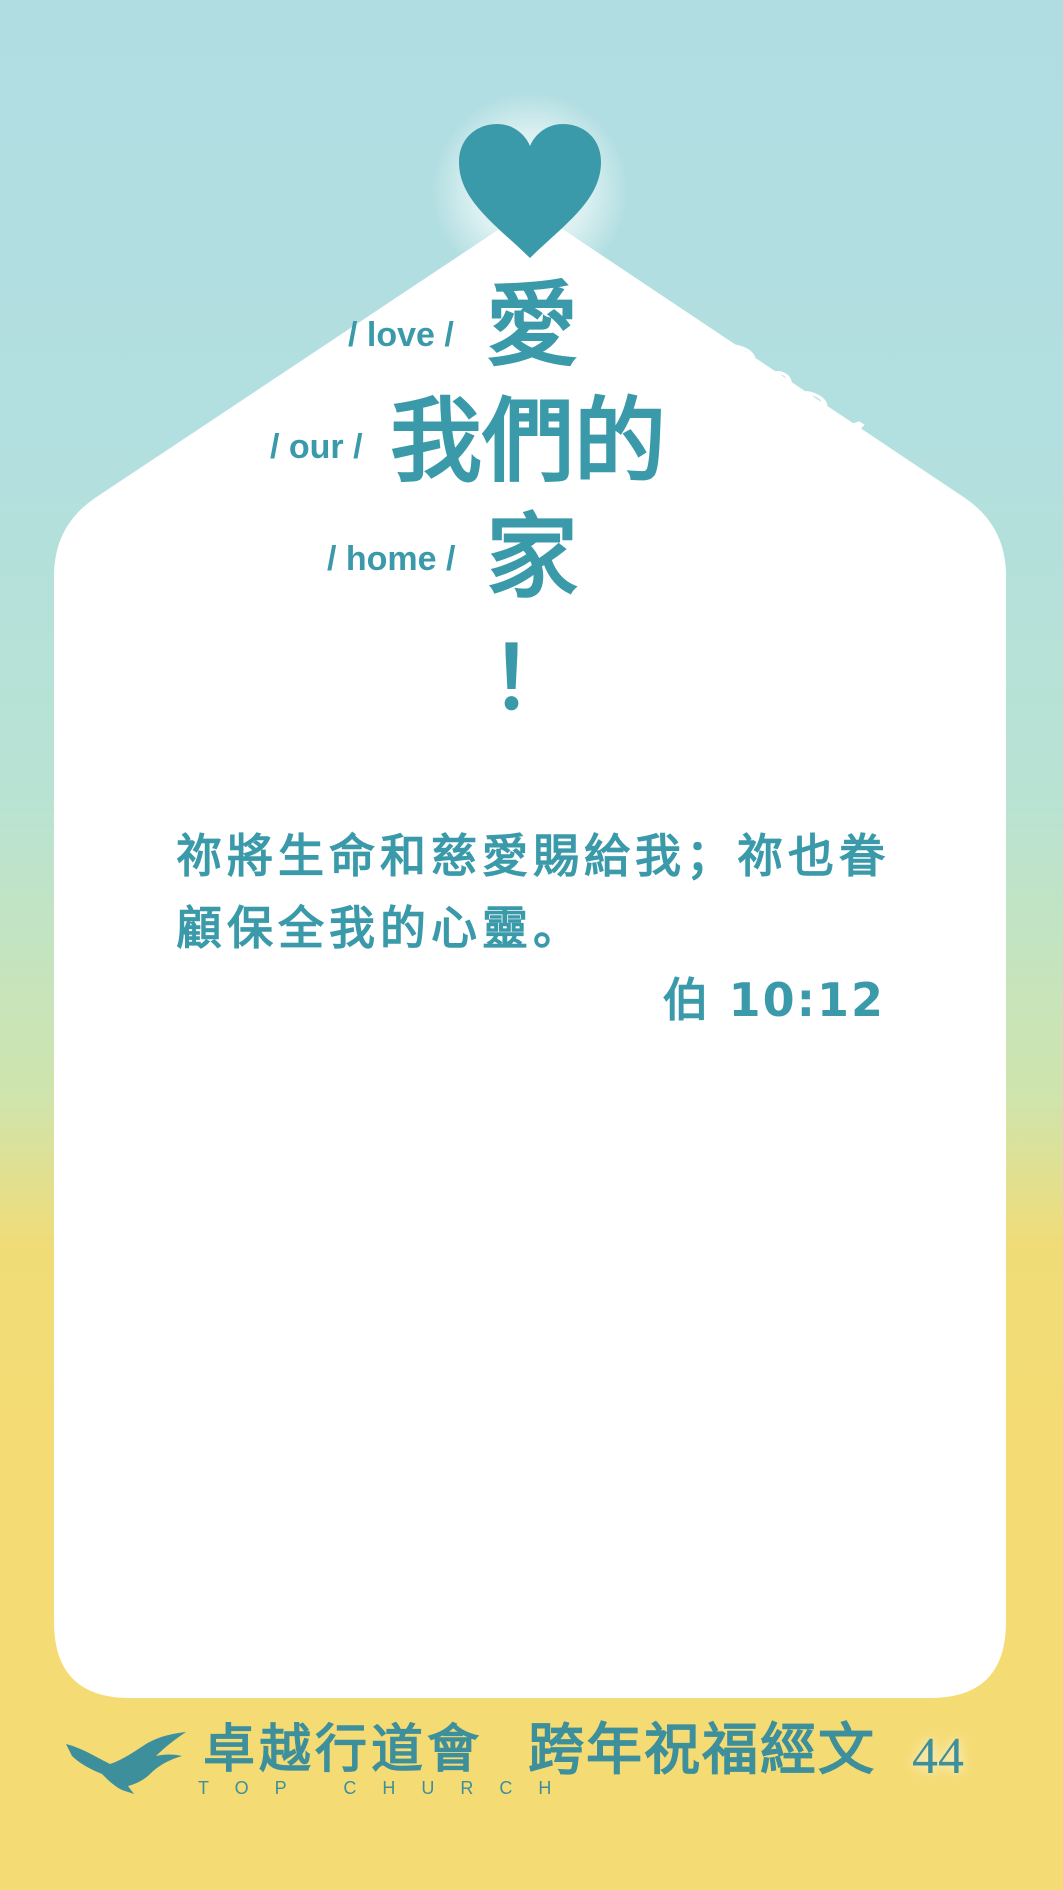 The height and width of the screenshot is (1890, 1063). Describe the element at coordinates (126, 1763) in the screenshot. I see `eagle-icon` at that location.